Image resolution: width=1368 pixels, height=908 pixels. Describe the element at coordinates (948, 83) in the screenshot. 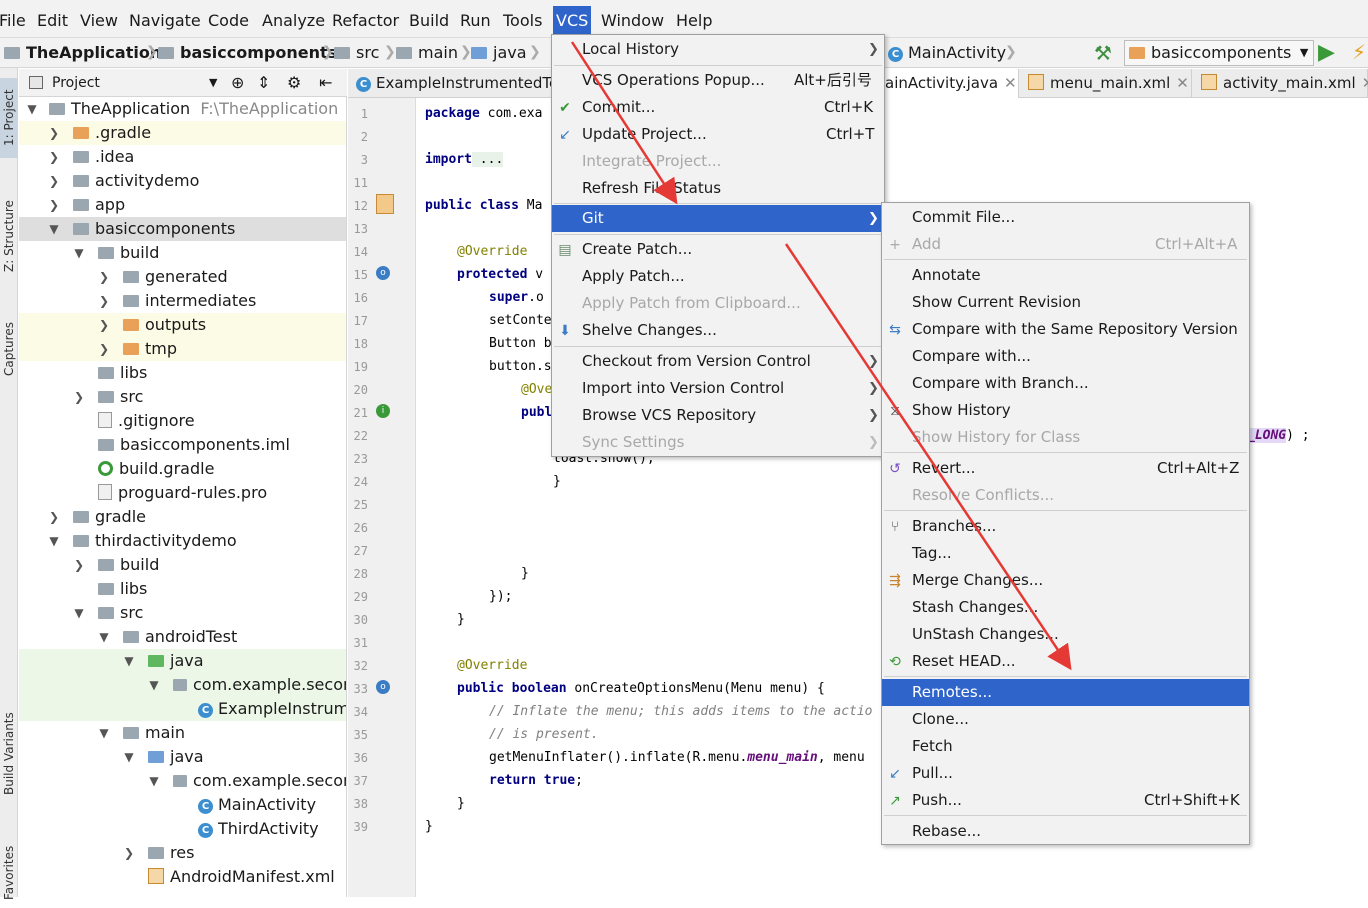

I see `tab-mainactivity: ainActivity.java ✕` at that location.